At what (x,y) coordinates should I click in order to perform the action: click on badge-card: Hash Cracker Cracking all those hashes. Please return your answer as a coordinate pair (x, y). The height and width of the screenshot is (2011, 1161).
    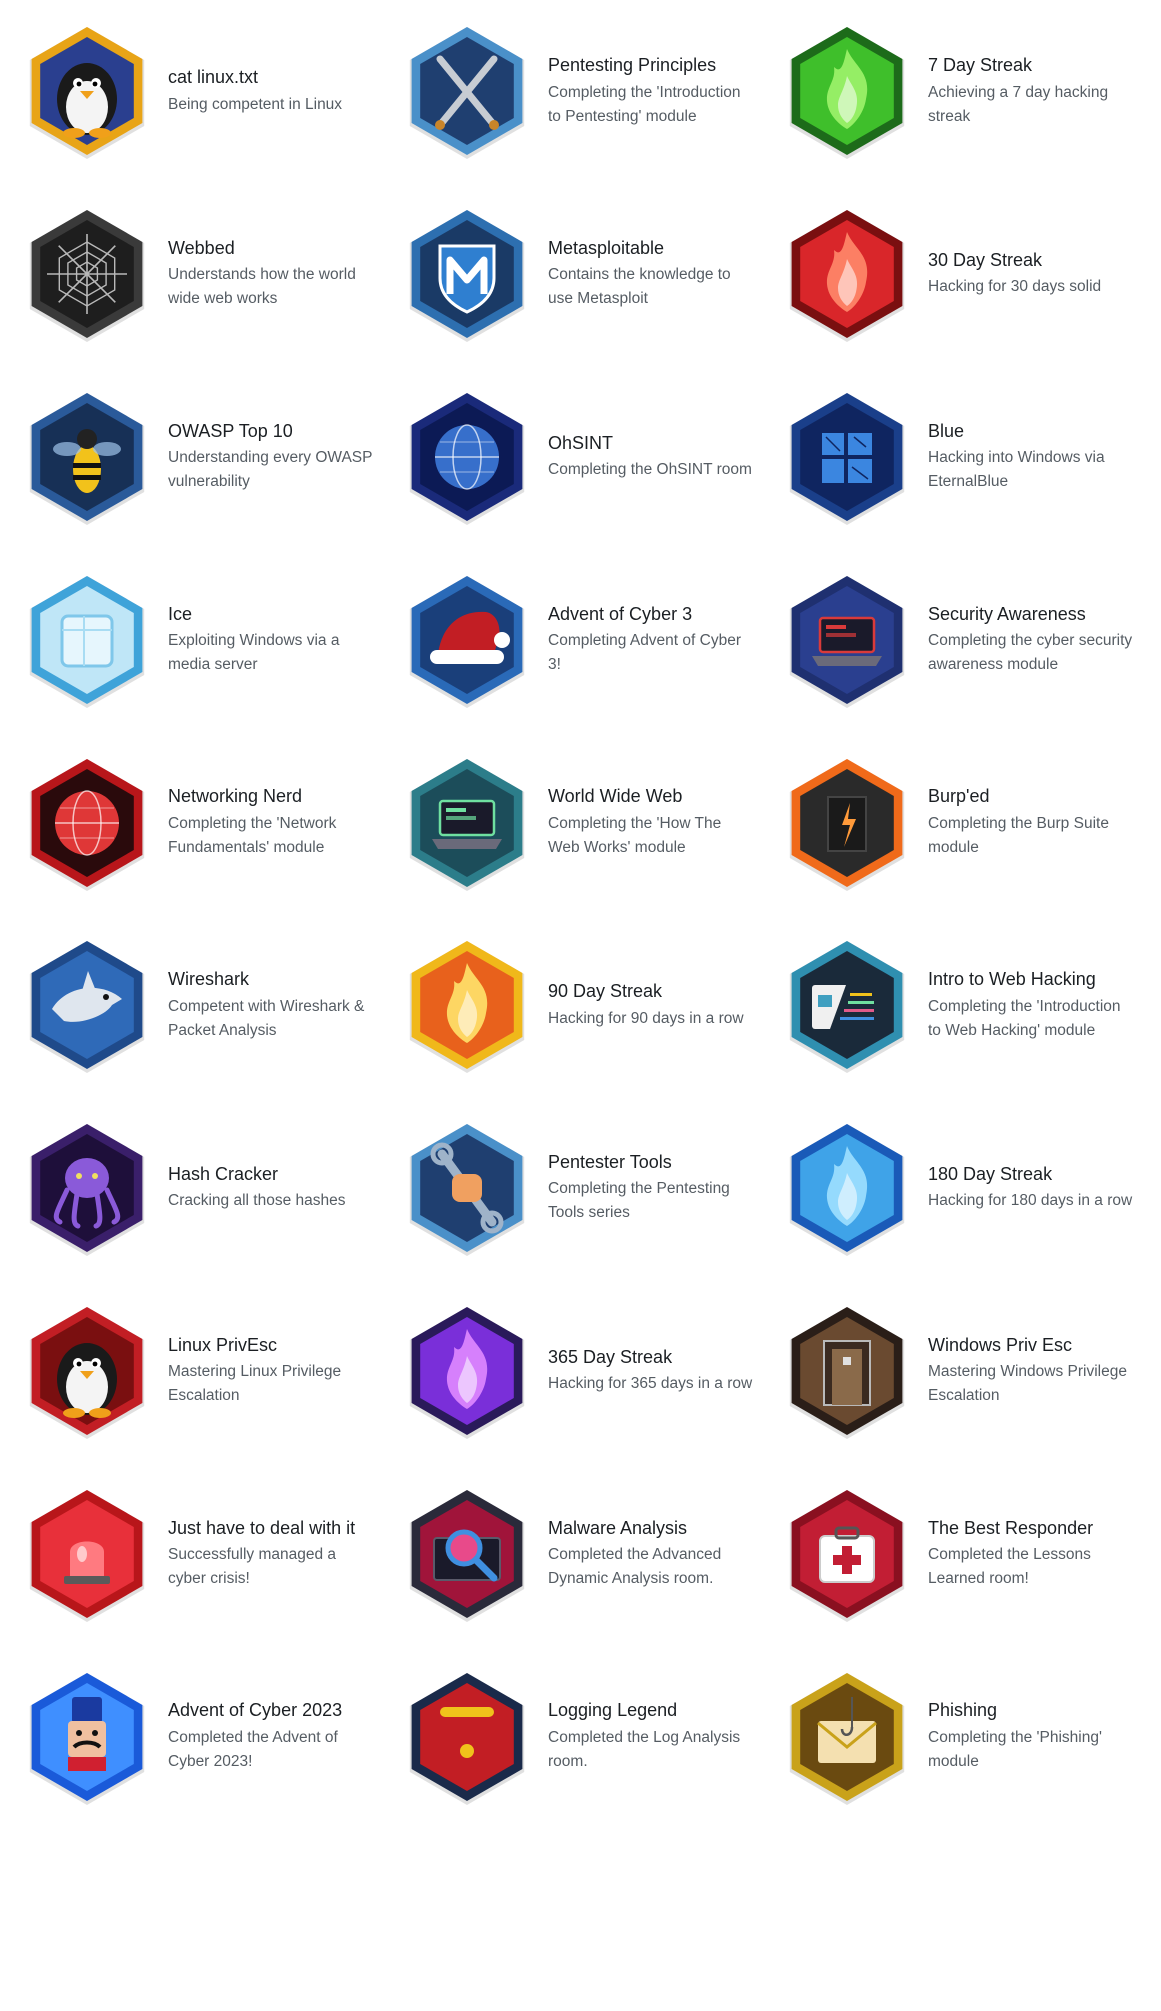
    Looking at the image, I should click on (212, 1188).